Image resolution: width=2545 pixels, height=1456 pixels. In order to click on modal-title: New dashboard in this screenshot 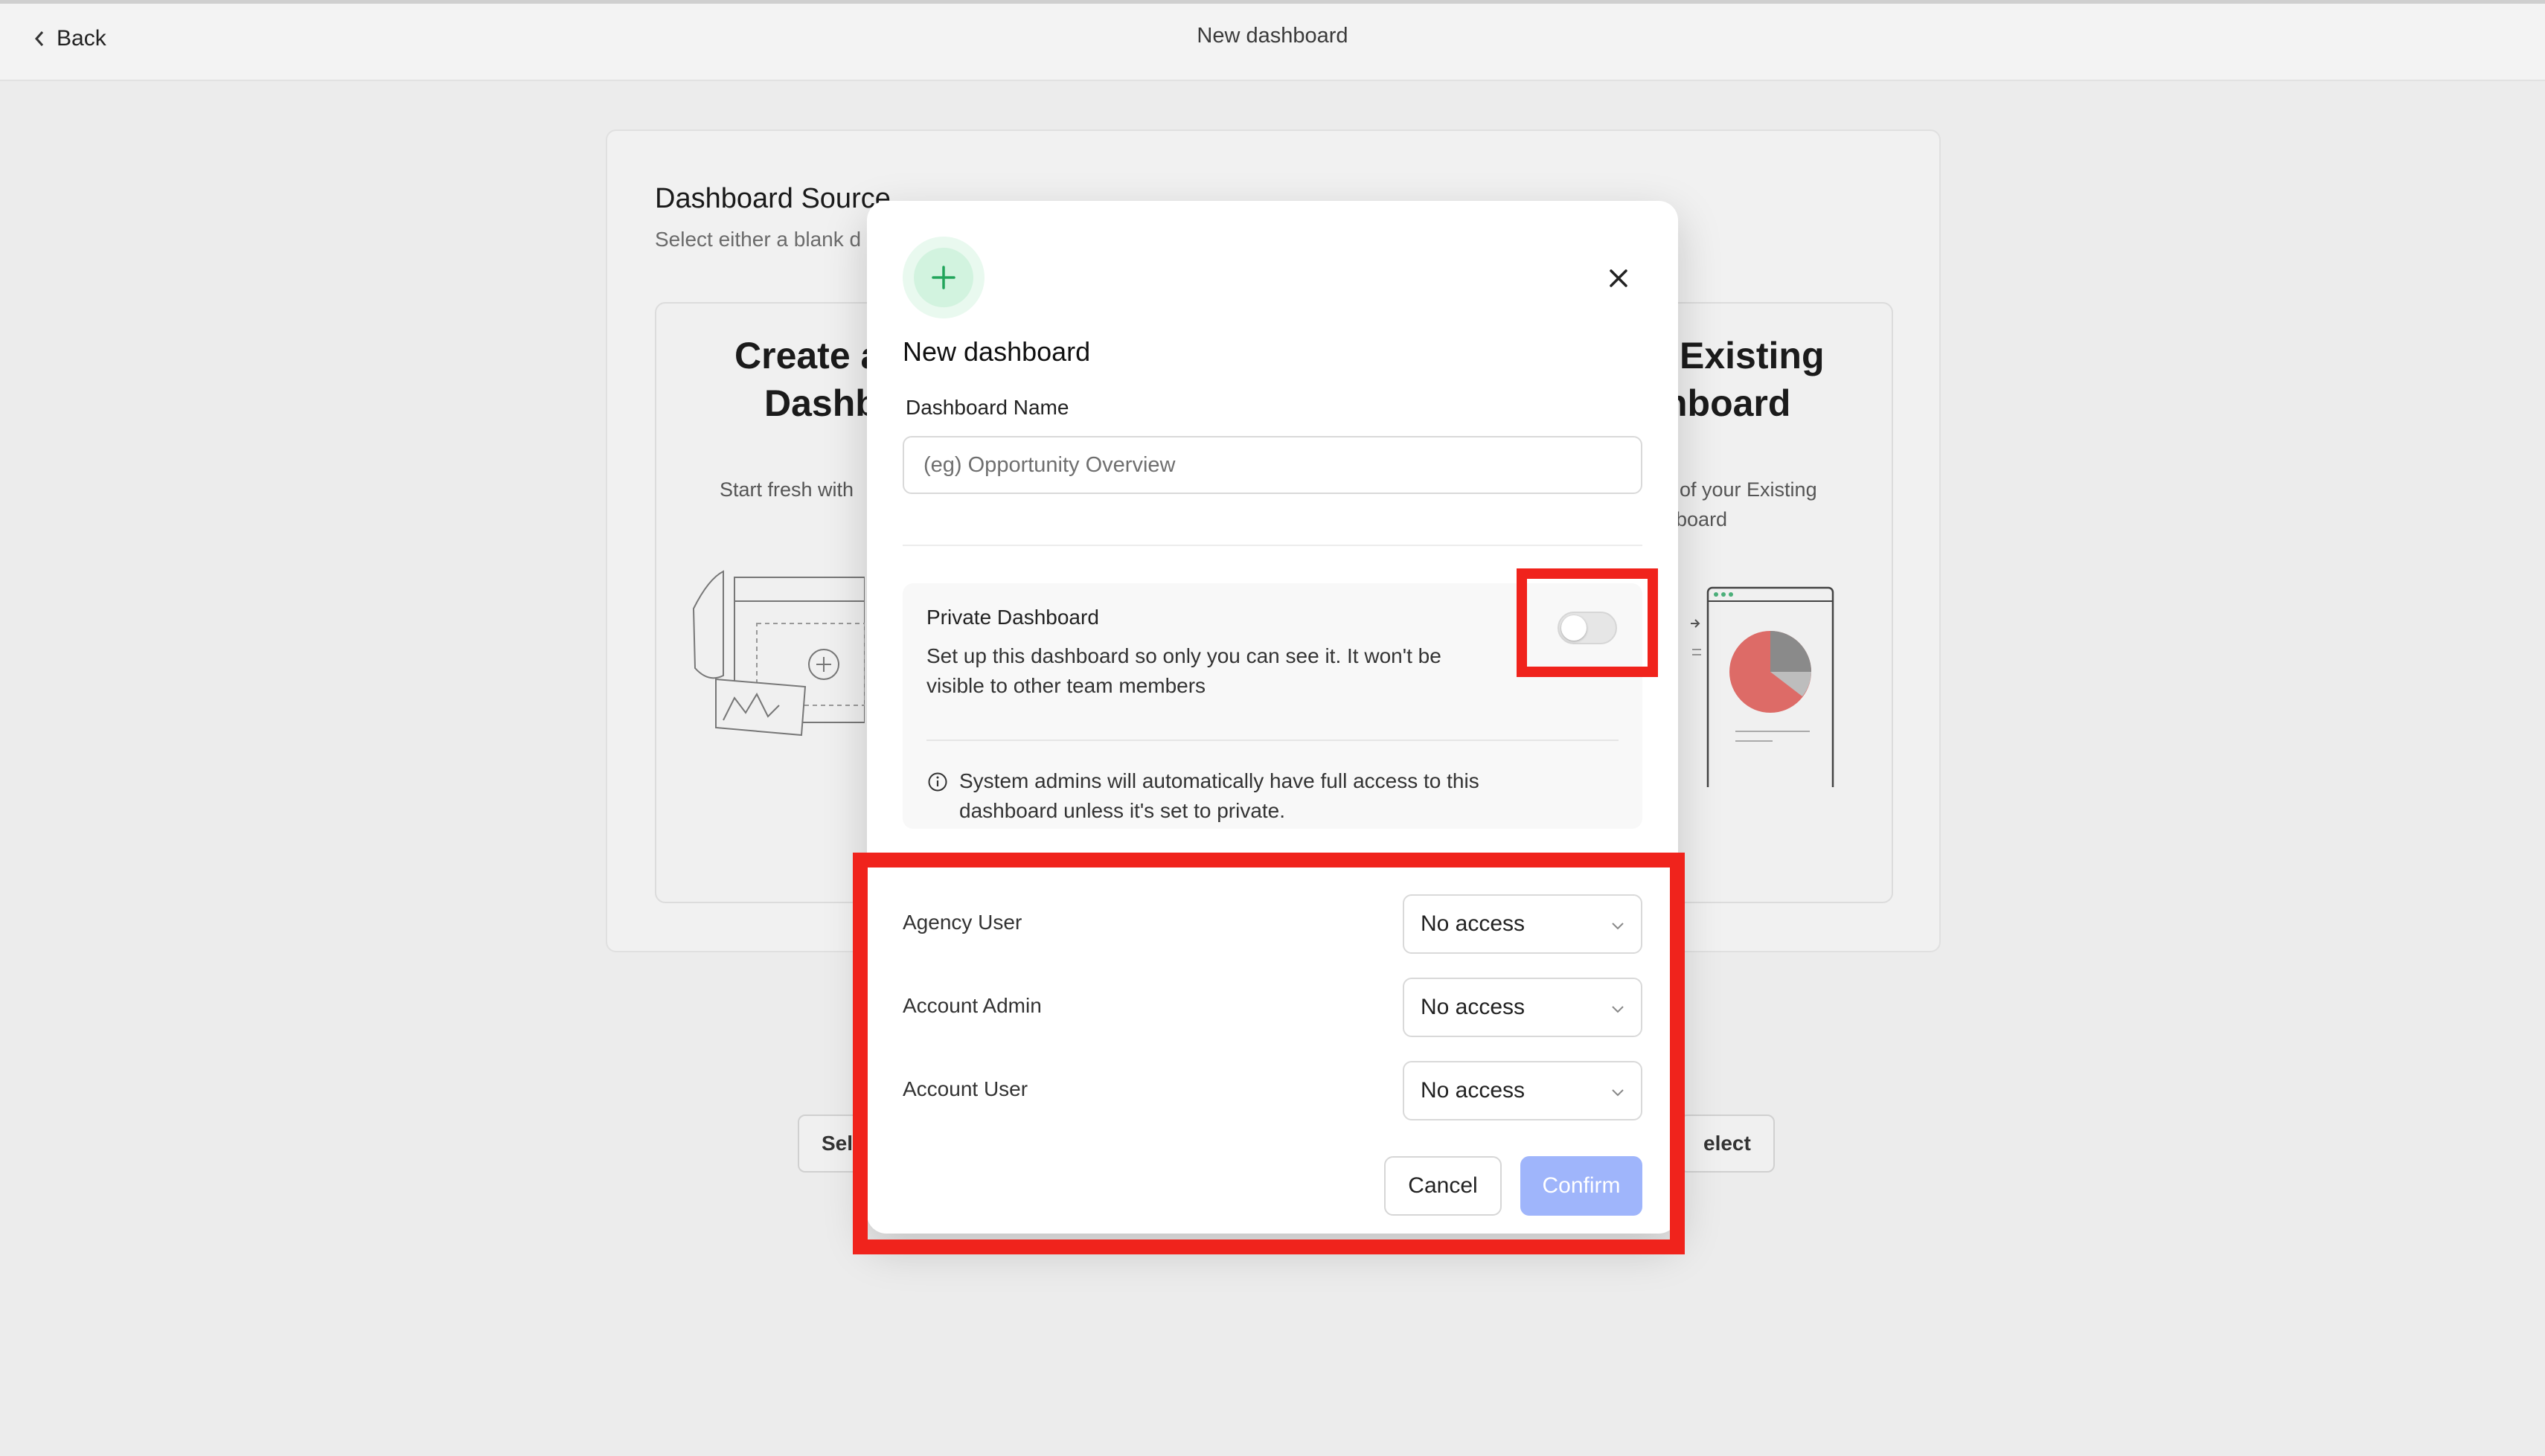, I will do `click(997, 351)`.